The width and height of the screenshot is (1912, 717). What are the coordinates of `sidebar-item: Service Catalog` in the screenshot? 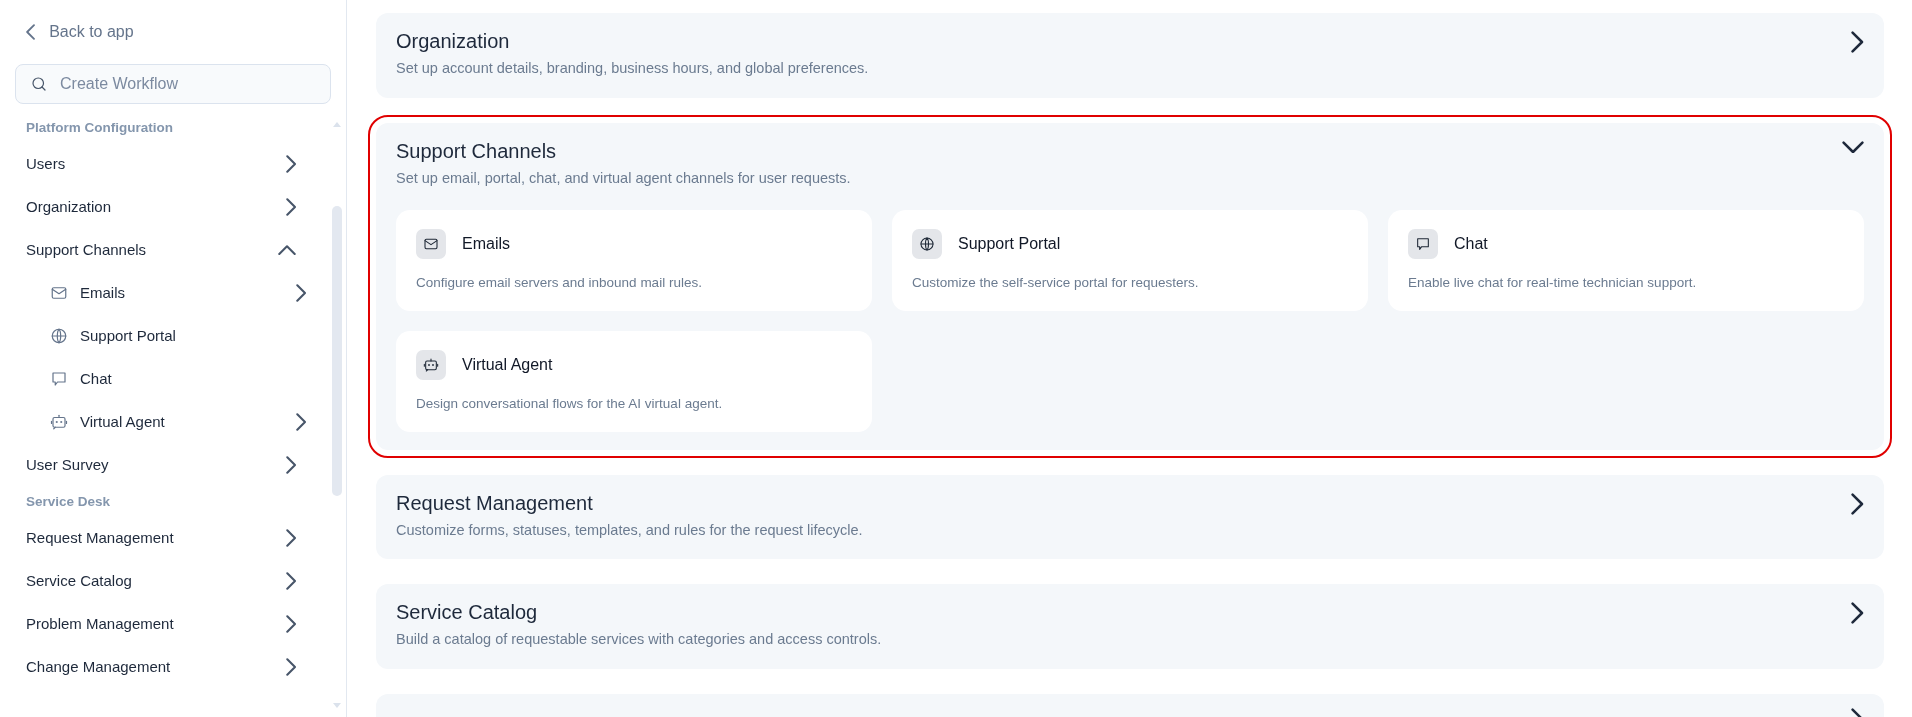 It's located at (161, 581).